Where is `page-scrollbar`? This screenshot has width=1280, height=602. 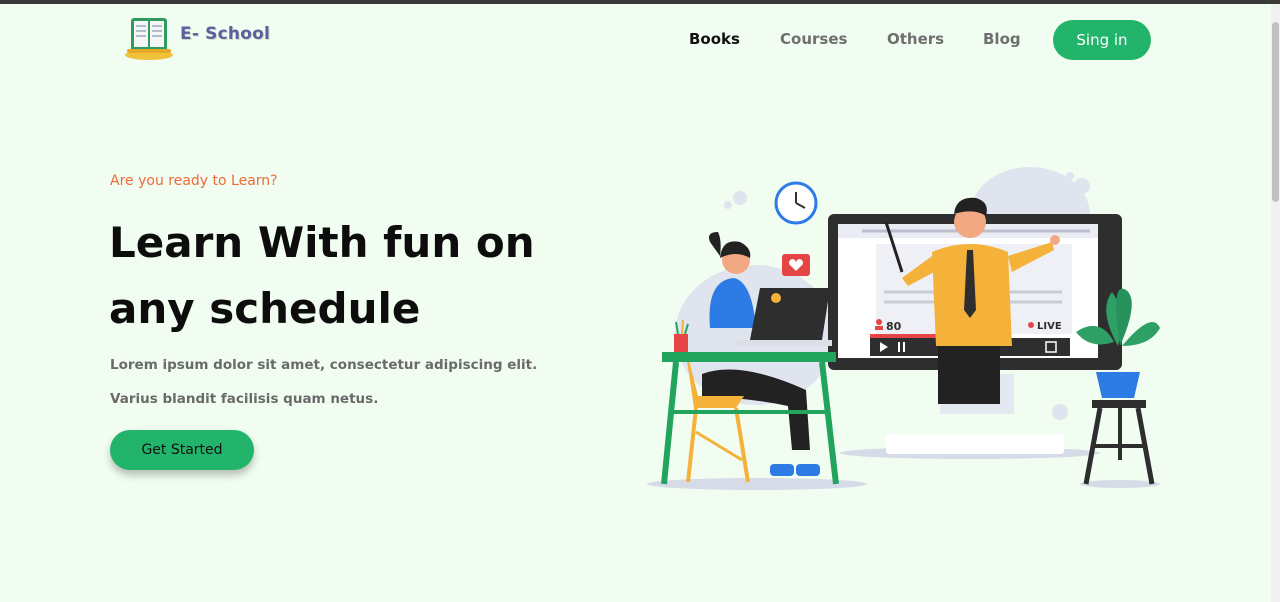 page-scrollbar is located at coordinates (1275, 303).